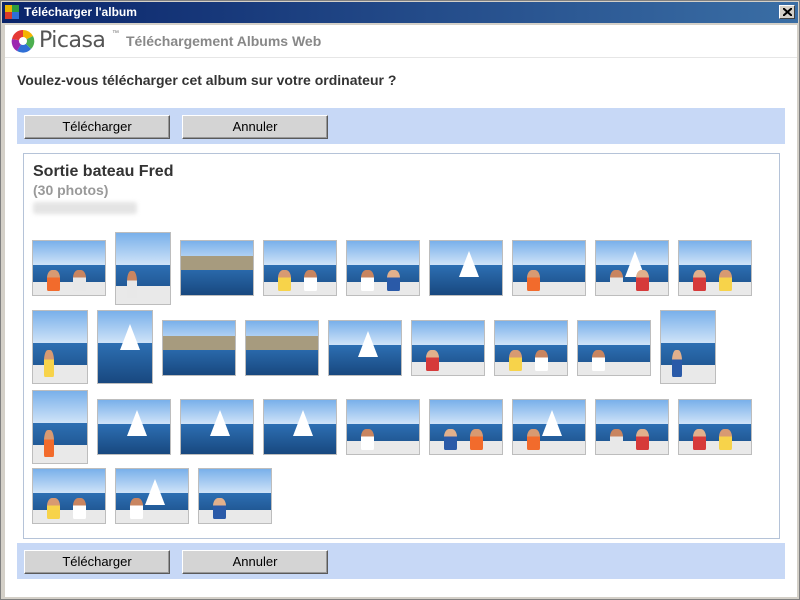 This screenshot has height=600, width=800. Describe the element at coordinates (688, 347) in the screenshot. I see `photo-thumbnail-man-standing` at that location.